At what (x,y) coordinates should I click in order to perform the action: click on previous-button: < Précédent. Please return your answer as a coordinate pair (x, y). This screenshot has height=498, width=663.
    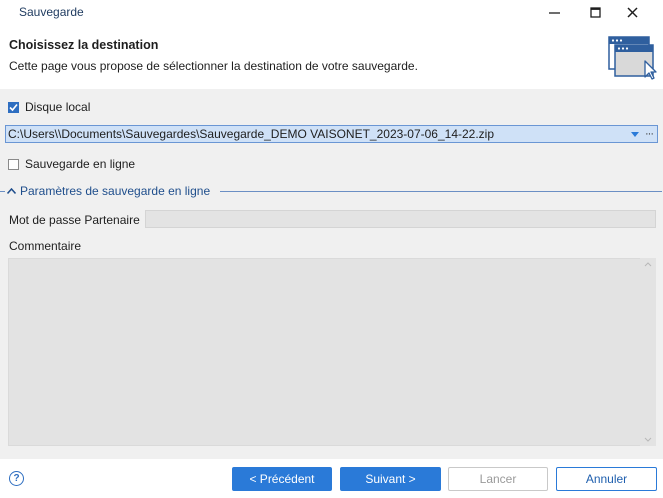
    Looking at the image, I should click on (282, 479).